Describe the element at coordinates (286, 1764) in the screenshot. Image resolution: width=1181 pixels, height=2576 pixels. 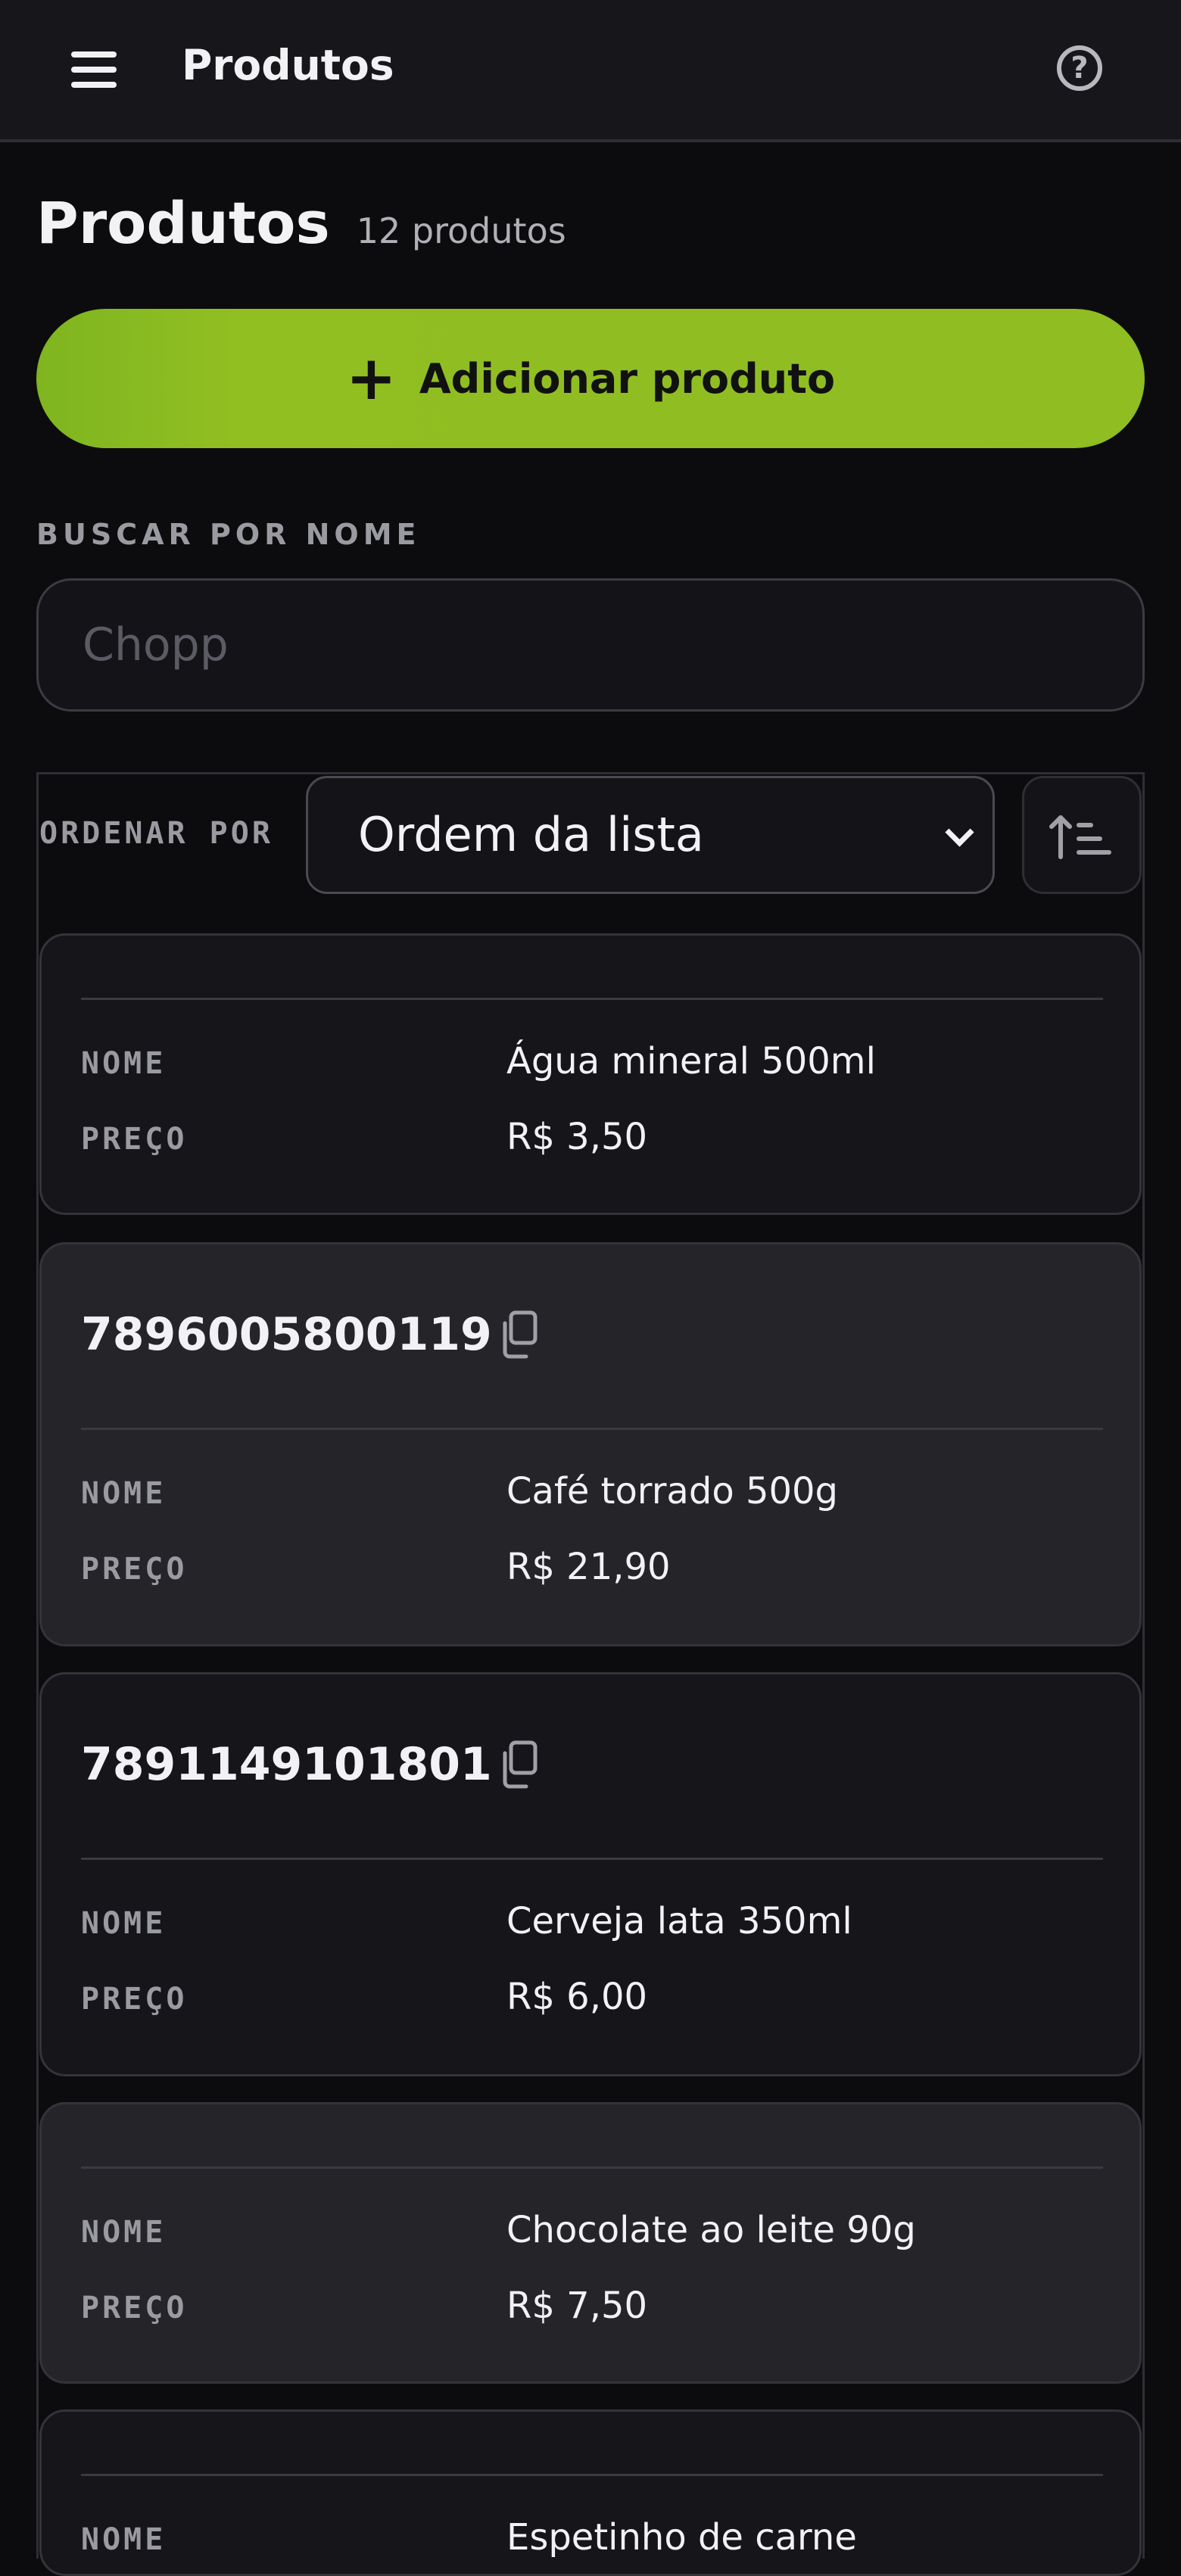
I see `product-barcode: 7891149101801` at that location.